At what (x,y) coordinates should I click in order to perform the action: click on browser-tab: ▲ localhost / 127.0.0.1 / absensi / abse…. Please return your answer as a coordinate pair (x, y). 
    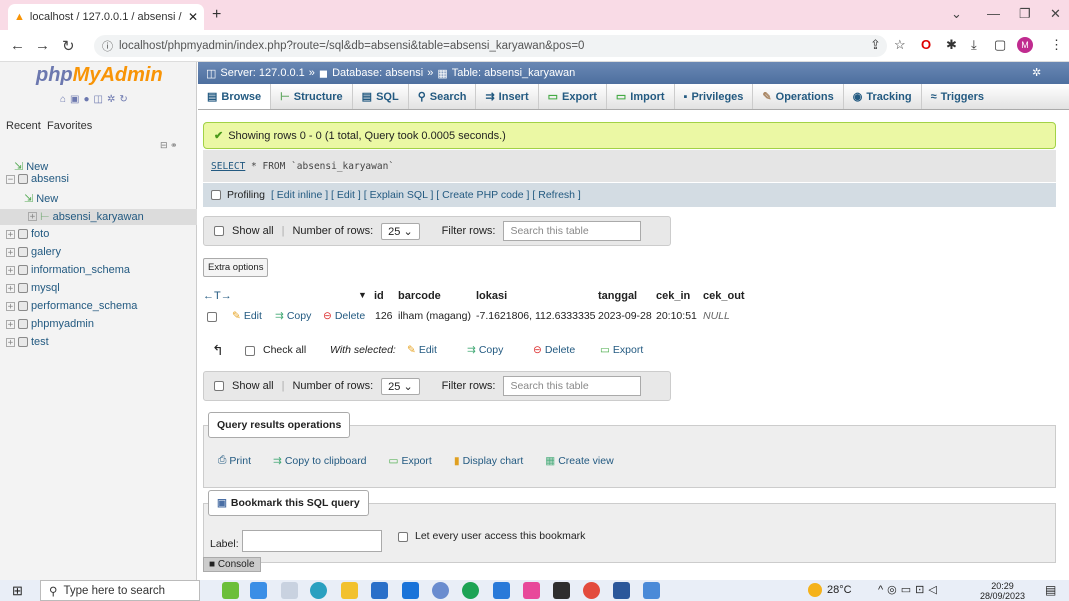
    Looking at the image, I should click on (106, 17).